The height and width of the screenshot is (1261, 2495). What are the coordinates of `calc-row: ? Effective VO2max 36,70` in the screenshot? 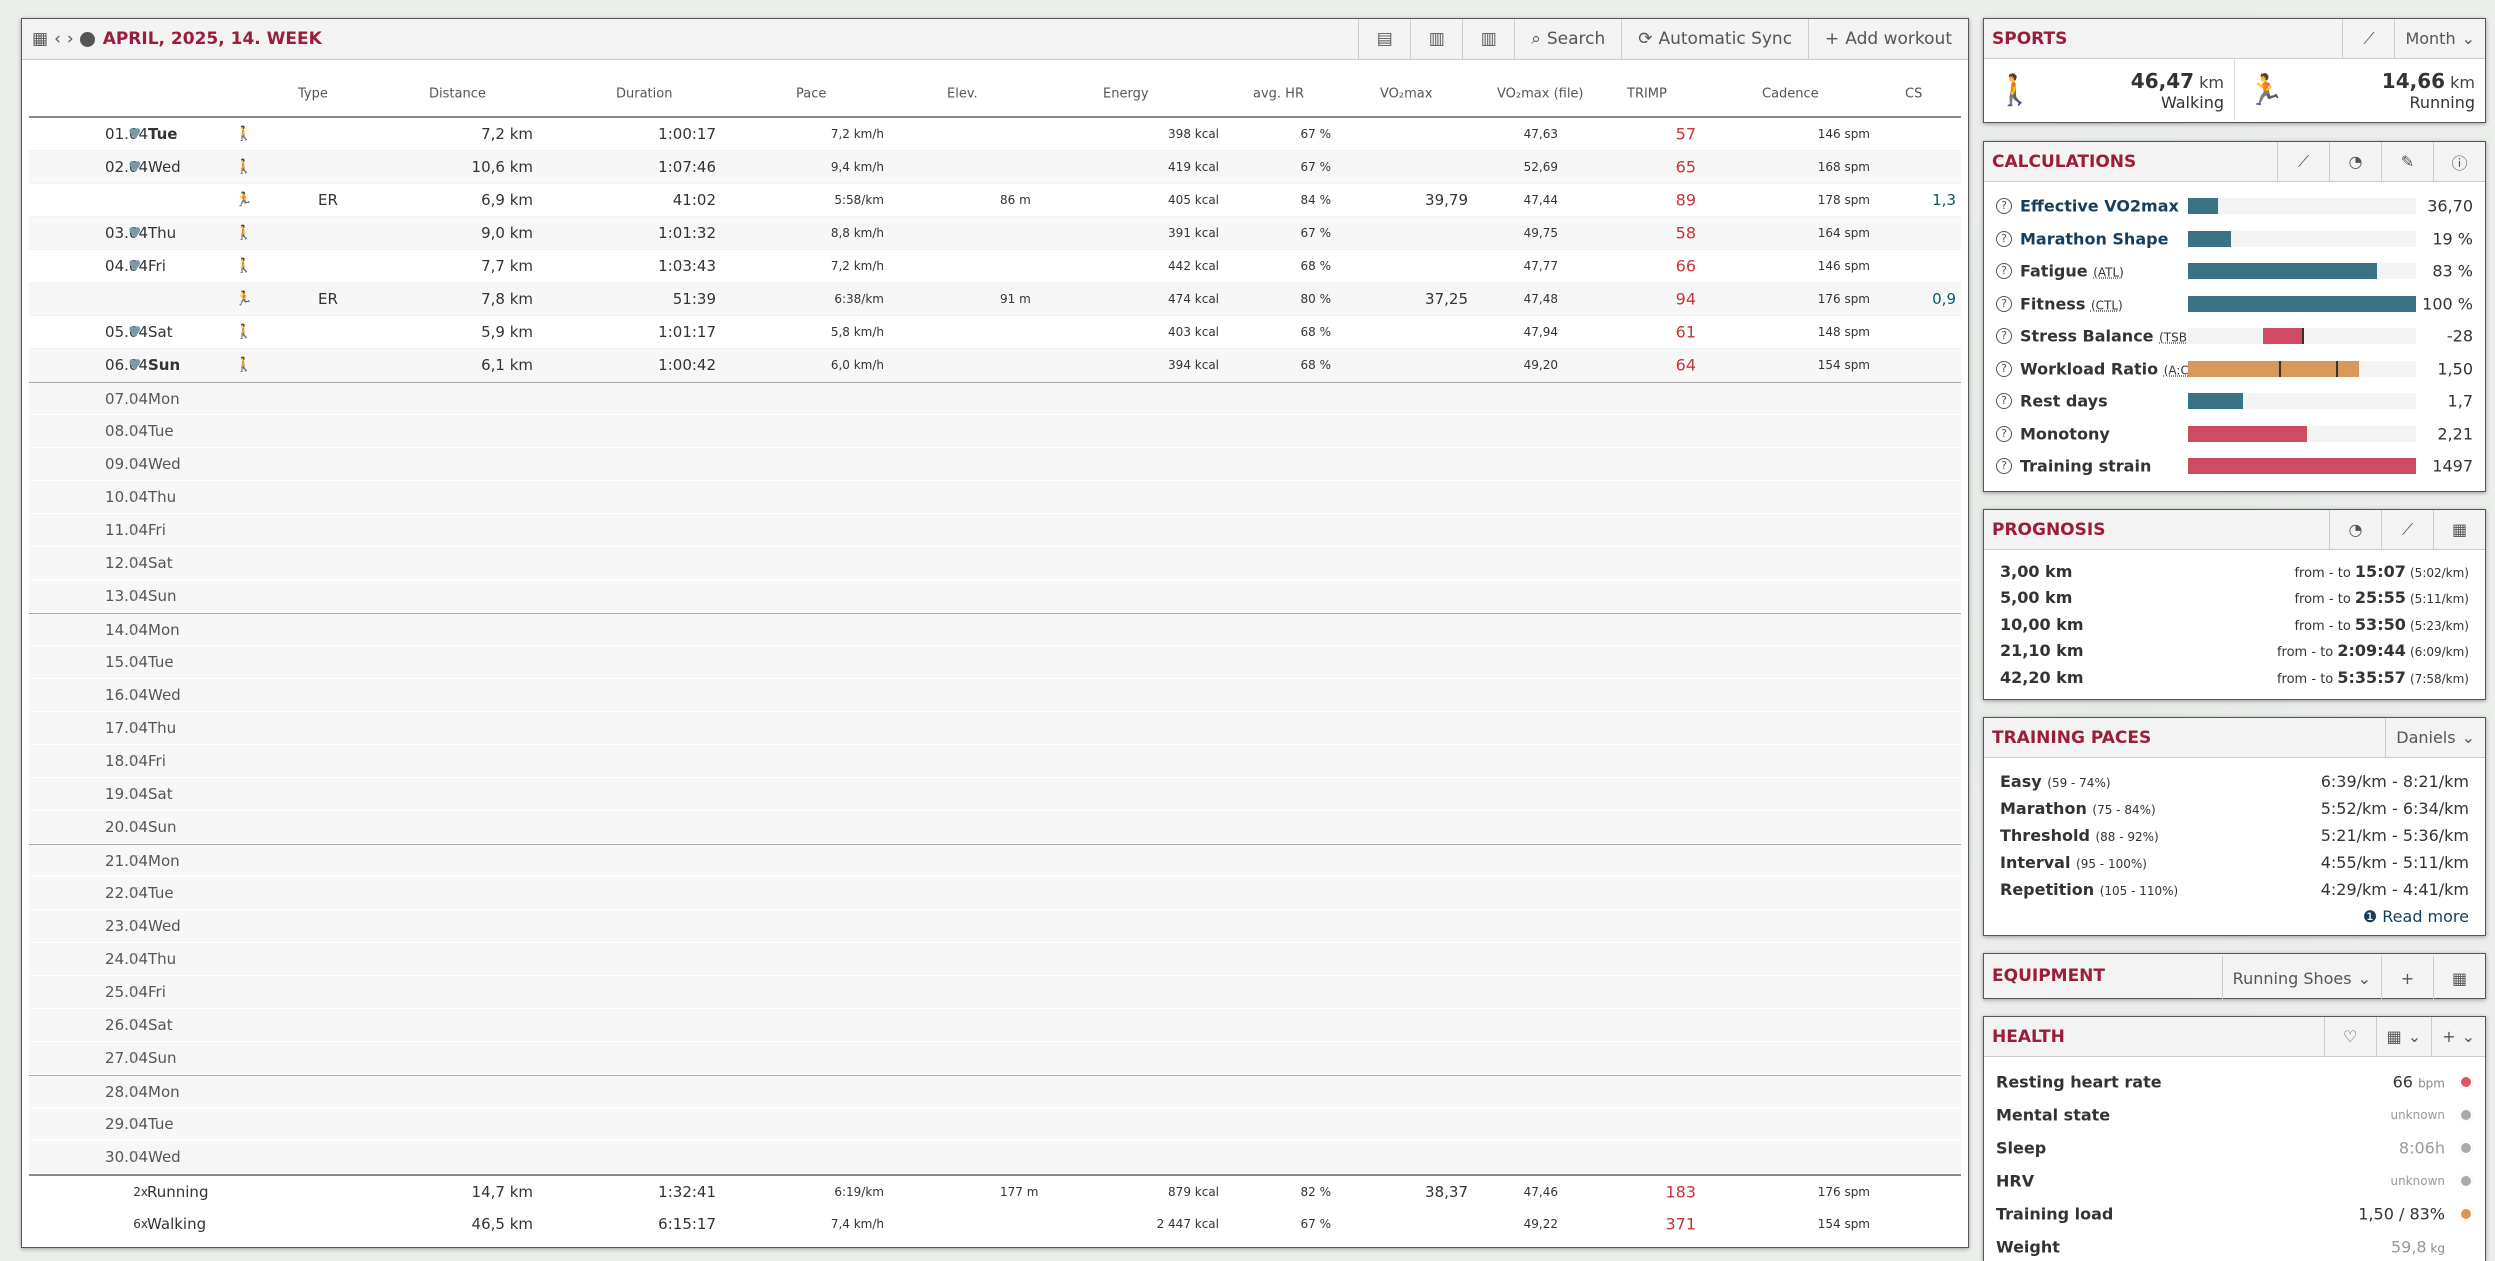 It's located at (2234, 206).